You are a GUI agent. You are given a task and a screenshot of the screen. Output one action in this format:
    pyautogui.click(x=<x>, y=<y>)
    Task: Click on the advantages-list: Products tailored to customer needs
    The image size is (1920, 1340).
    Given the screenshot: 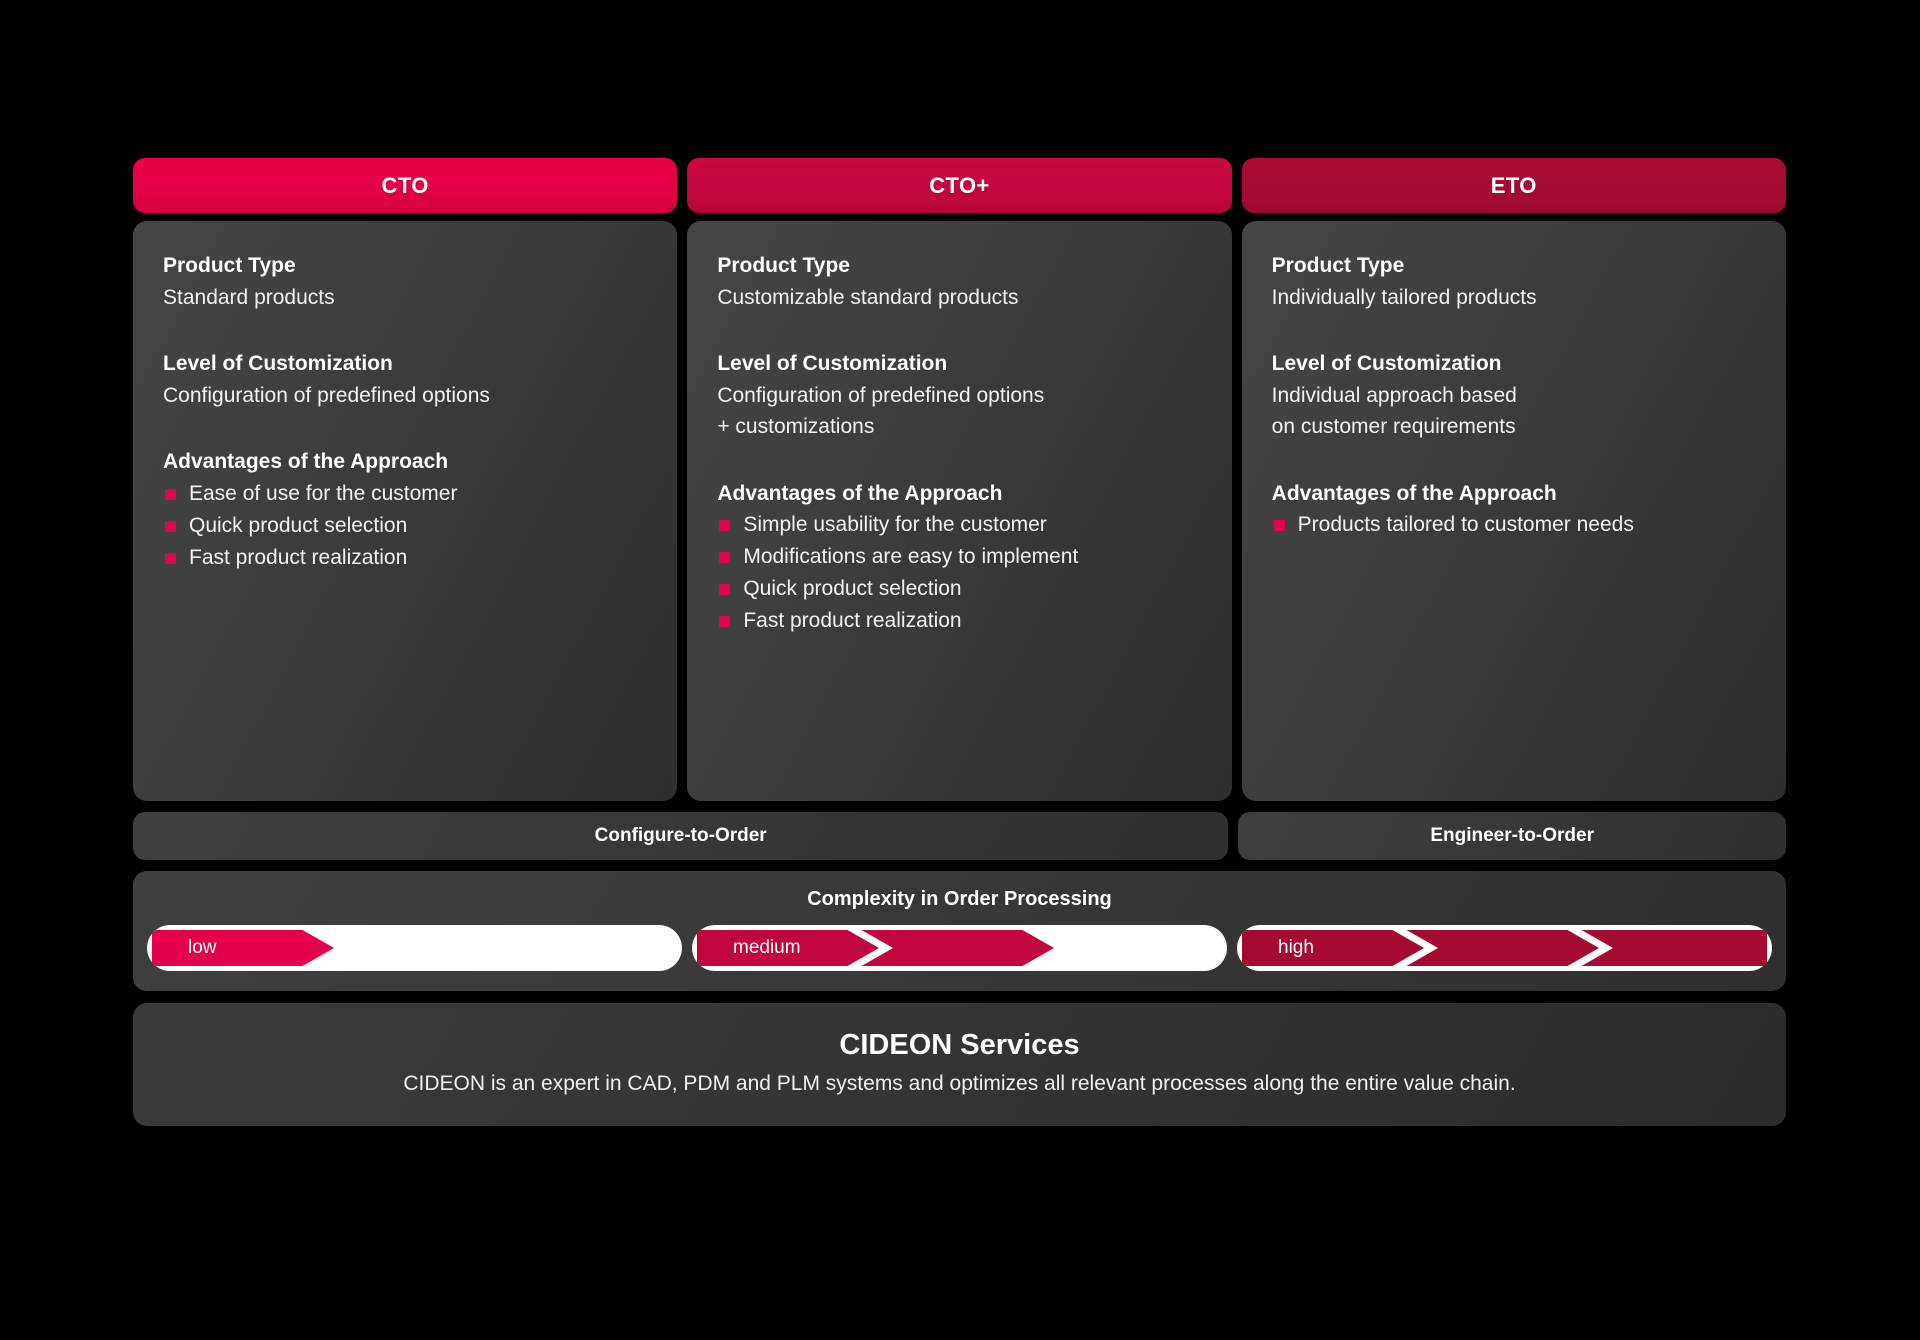 What is the action you would take?
    pyautogui.click(x=1514, y=525)
    